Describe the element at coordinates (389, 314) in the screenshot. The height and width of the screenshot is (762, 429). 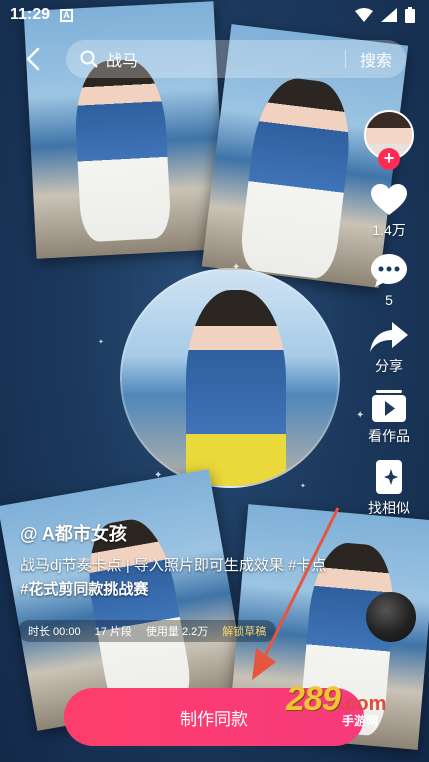
I see `action-rail: + 1.4万 5 分享 看作品 找相似` at that location.